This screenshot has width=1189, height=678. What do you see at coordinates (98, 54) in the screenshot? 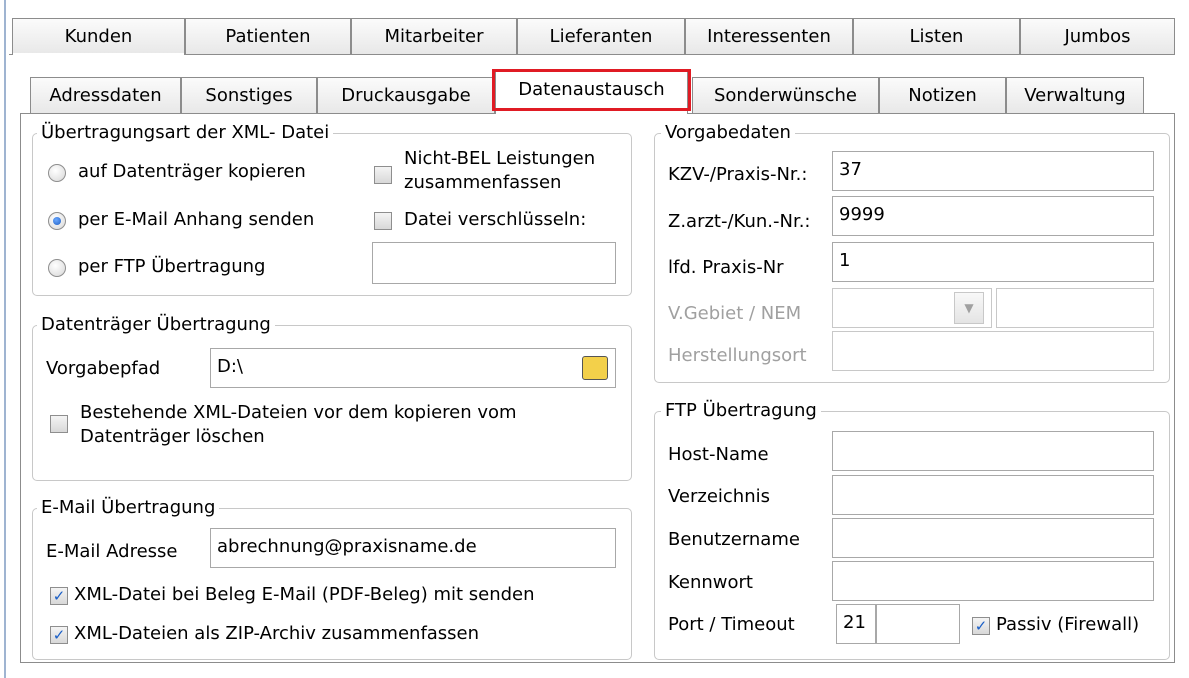
I see `active-tab-joiner` at bounding box center [98, 54].